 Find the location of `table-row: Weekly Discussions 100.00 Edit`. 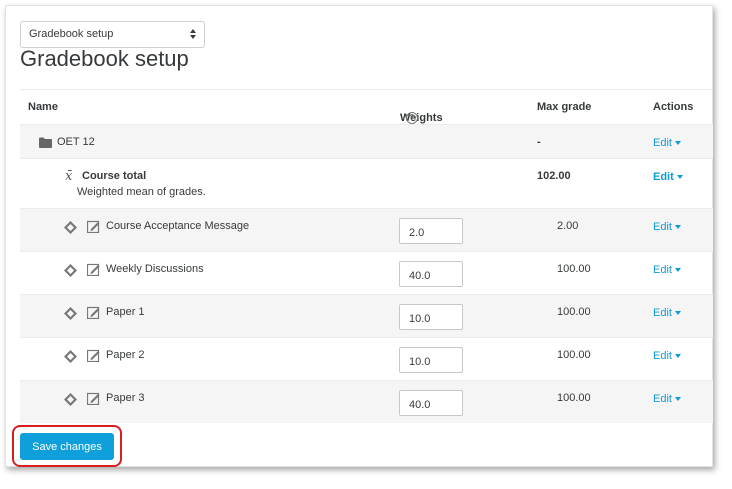

table-row: Weekly Discussions 100.00 Edit is located at coordinates (366, 272).